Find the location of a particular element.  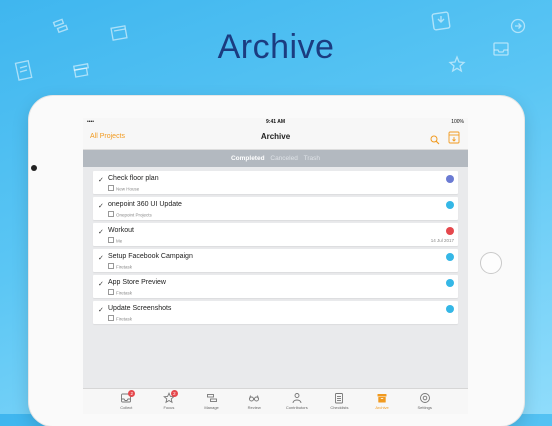

home-button is located at coordinates (491, 263).